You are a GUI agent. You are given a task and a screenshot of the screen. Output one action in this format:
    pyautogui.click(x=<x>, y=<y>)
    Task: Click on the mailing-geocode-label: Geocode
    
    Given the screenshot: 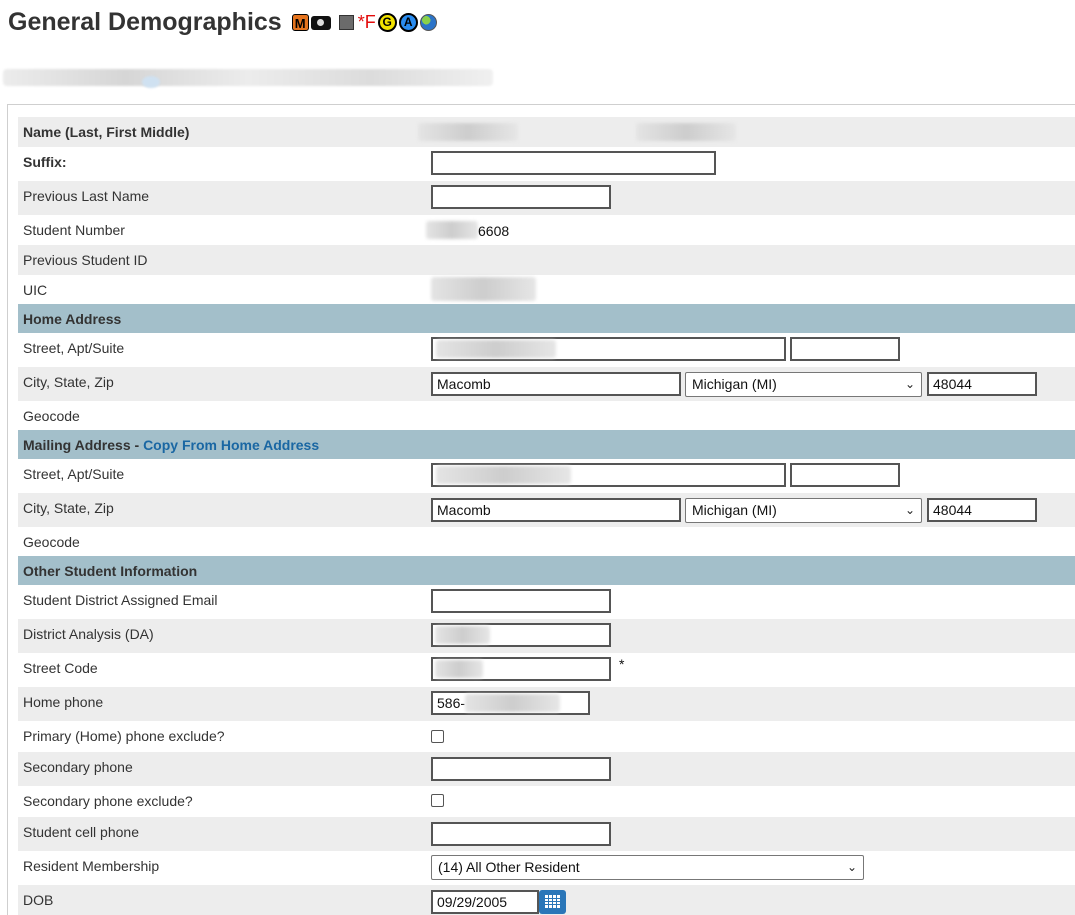 What is the action you would take?
    pyautogui.click(x=51, y=542)
    